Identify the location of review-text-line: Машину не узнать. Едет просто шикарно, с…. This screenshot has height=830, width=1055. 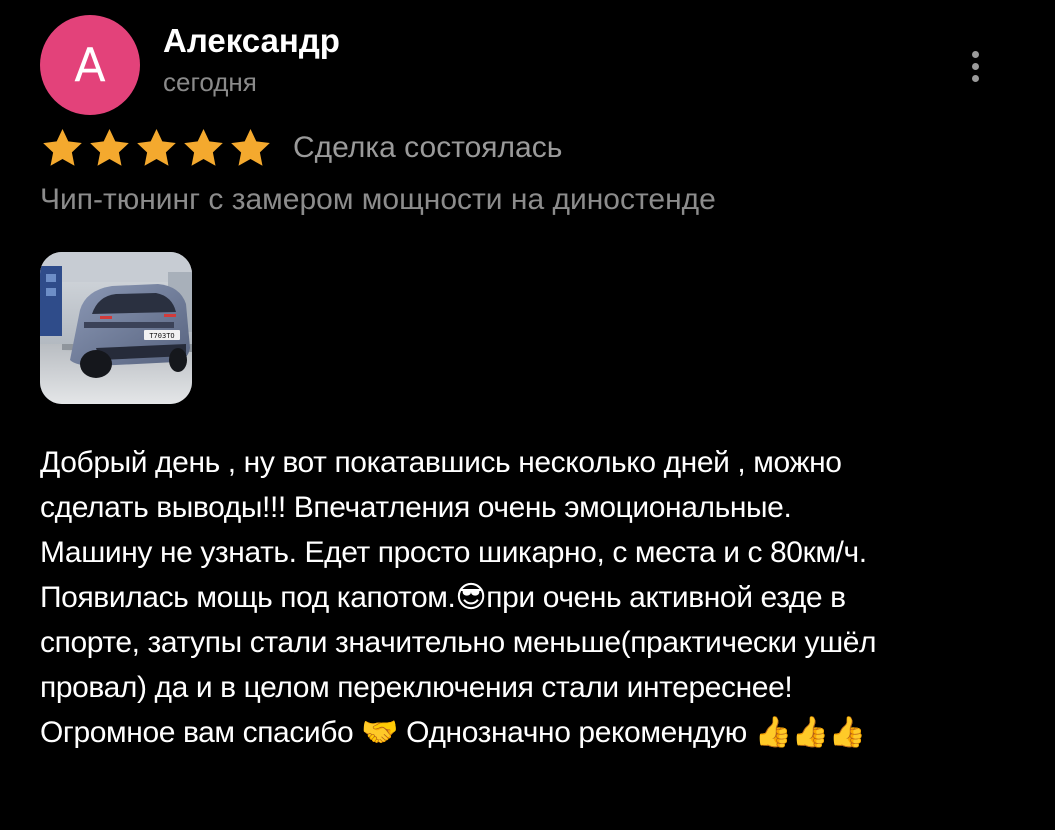
(453, 552).